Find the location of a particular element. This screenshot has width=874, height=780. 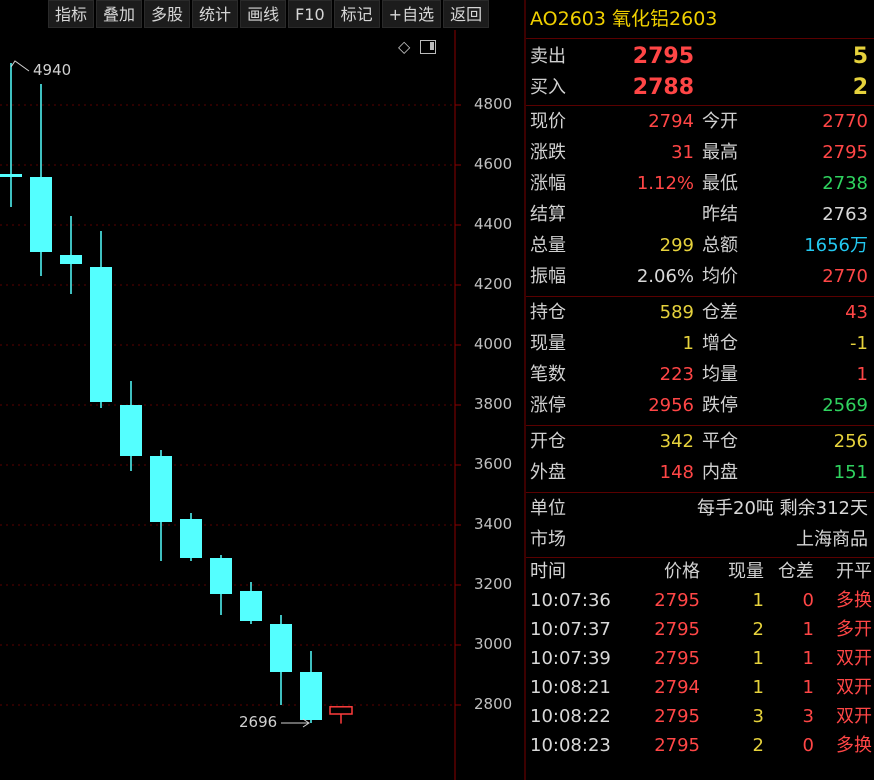

stat-value: 1.12% is located at coordinates (665, 183).